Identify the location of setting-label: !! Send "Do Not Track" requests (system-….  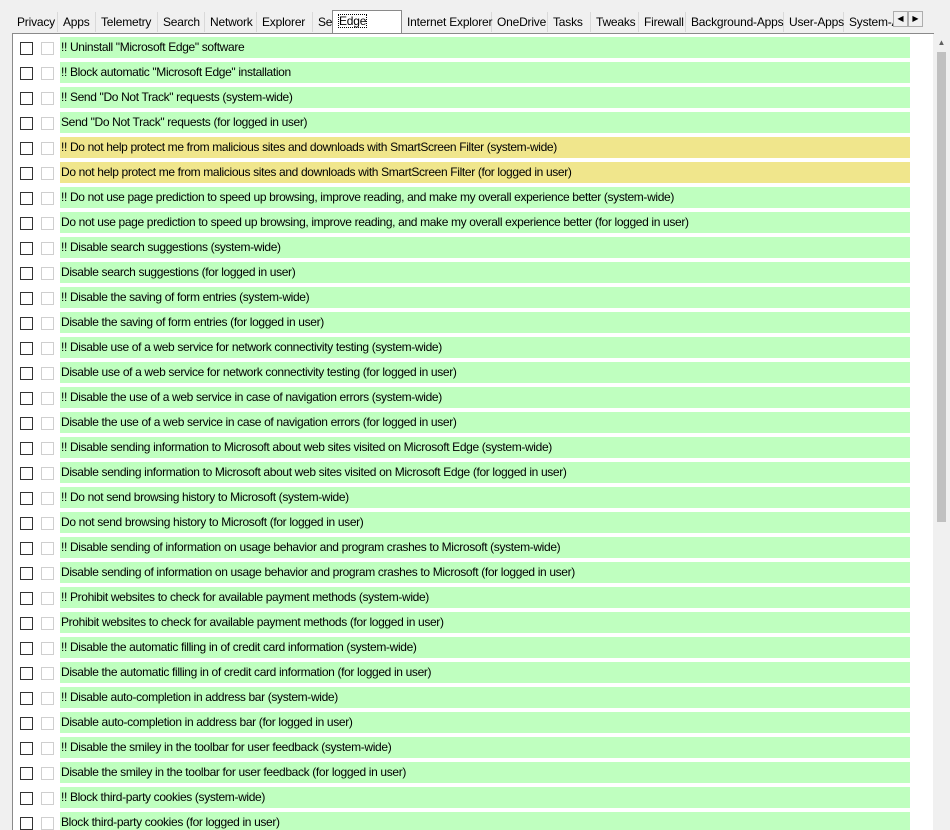
(485, 97).